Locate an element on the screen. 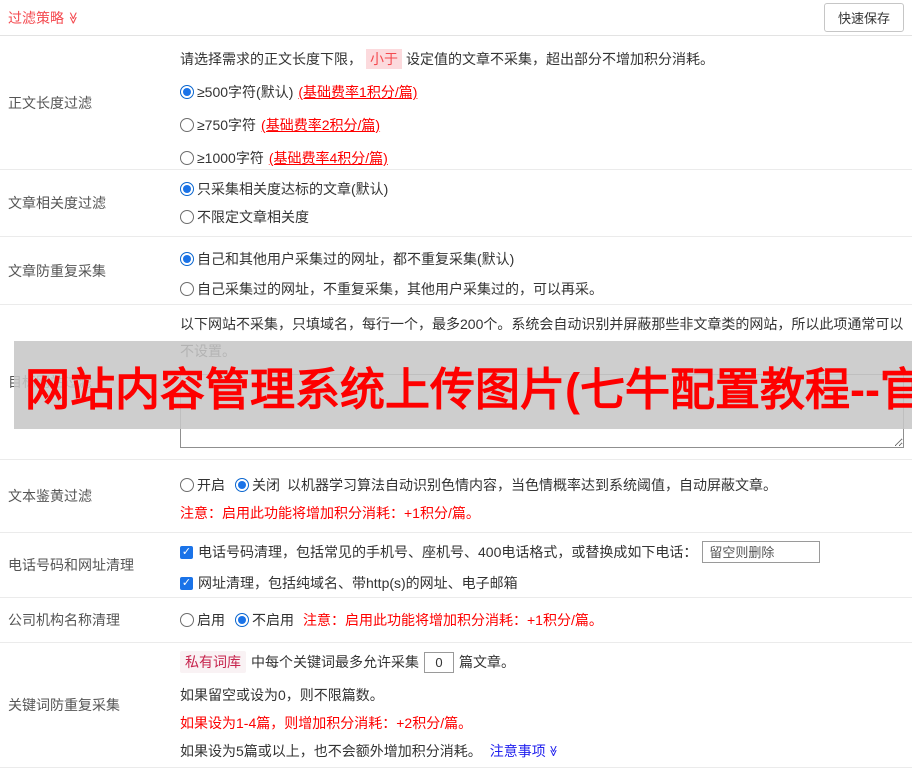 The image size is (912, 768). checkbox-url-clean-checked is located at coordinates (186, 583).